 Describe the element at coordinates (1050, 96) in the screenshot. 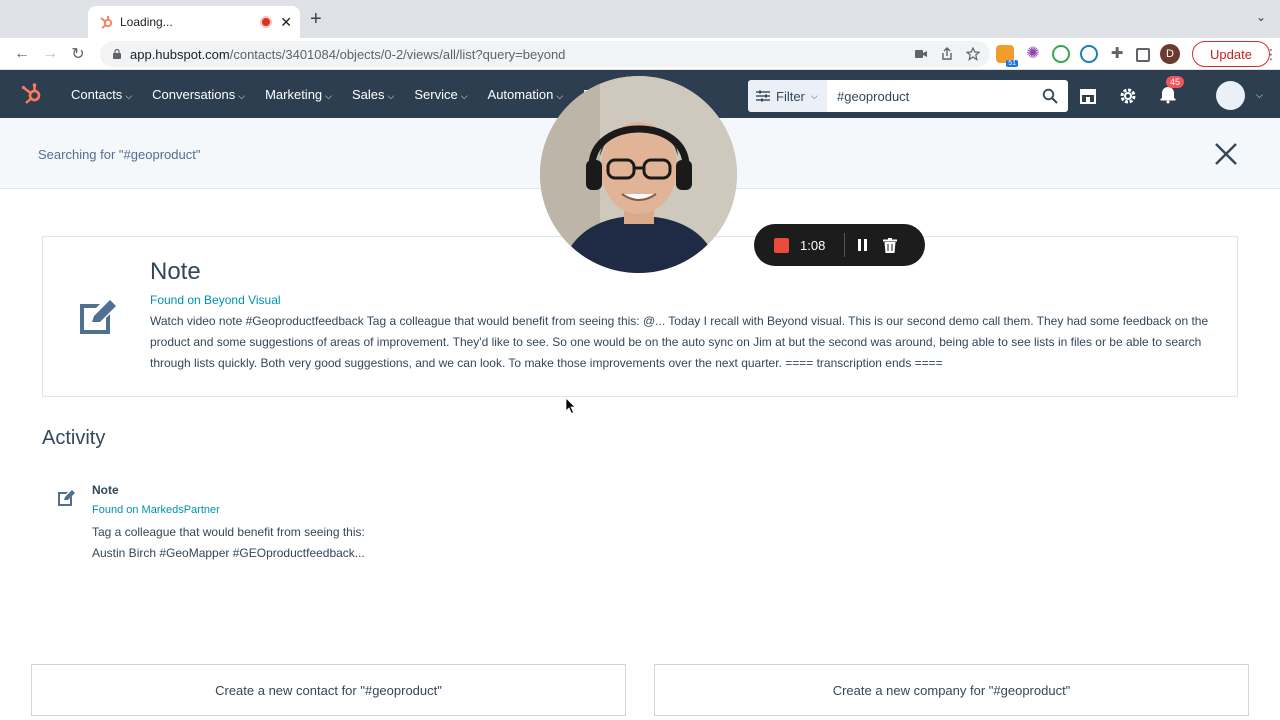

I see `search-icon` at that location.